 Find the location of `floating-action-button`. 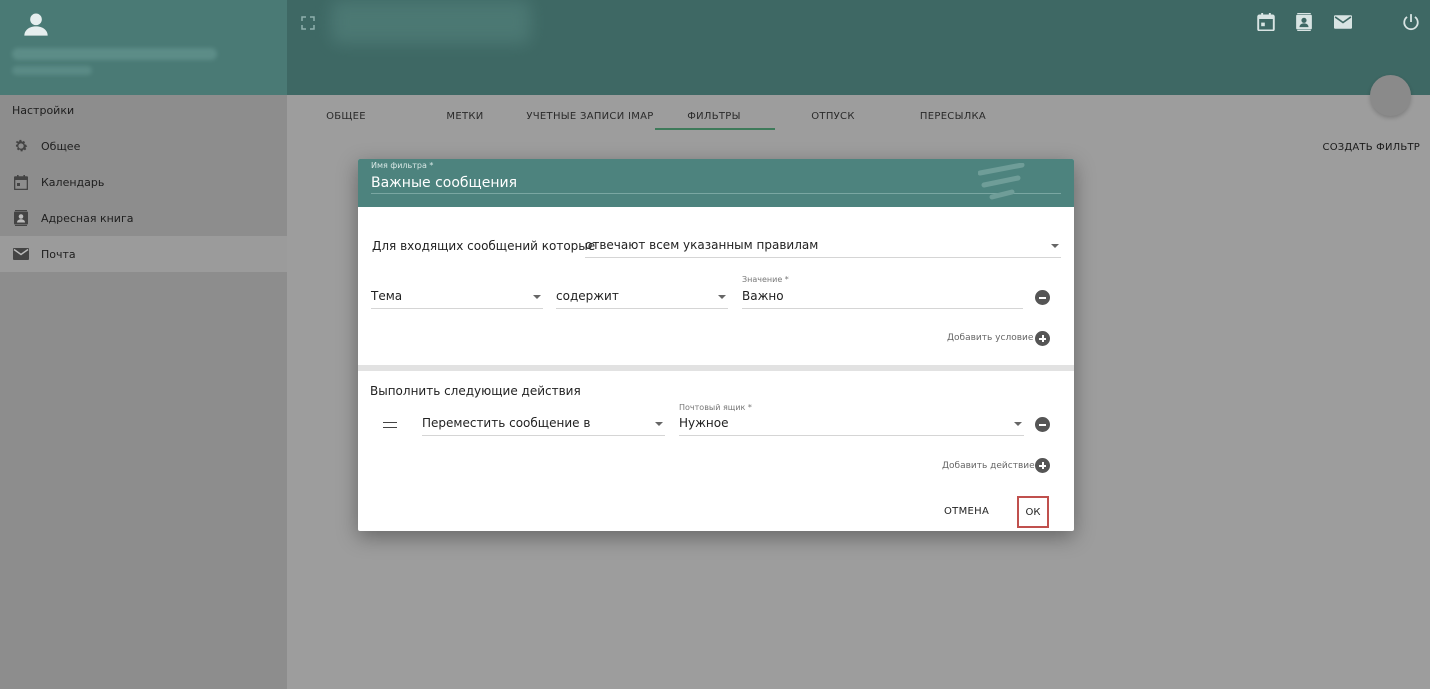

floating-action-button is located at coordinates (1390, 95).